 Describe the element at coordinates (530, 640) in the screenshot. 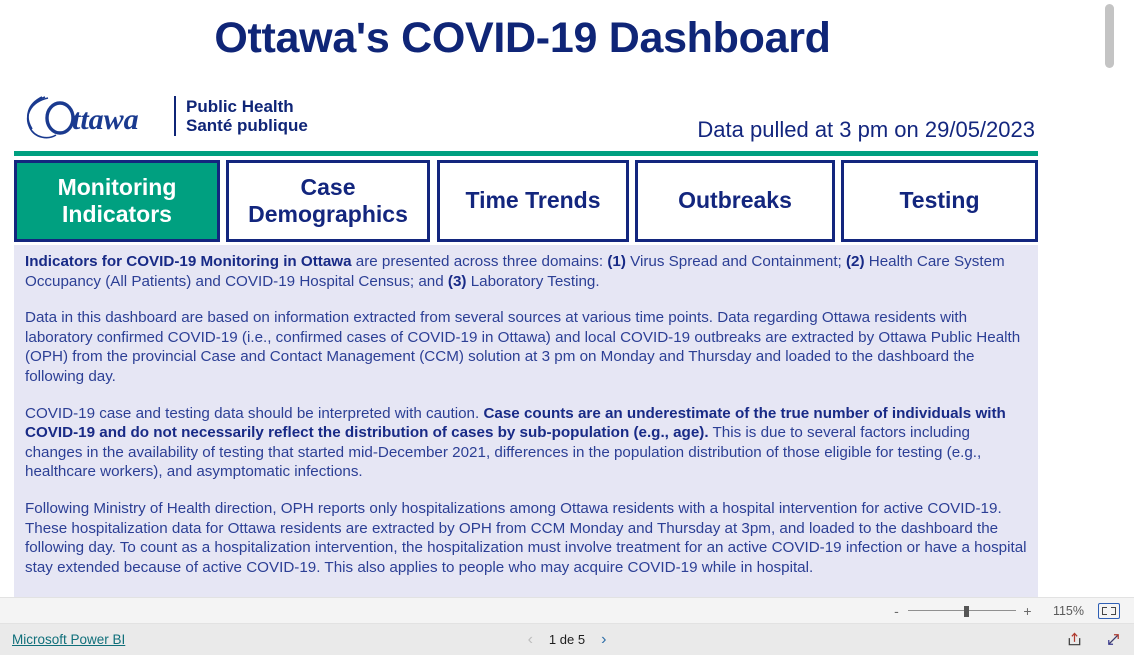

I see `chevron-left-icon: ‹` at that location.